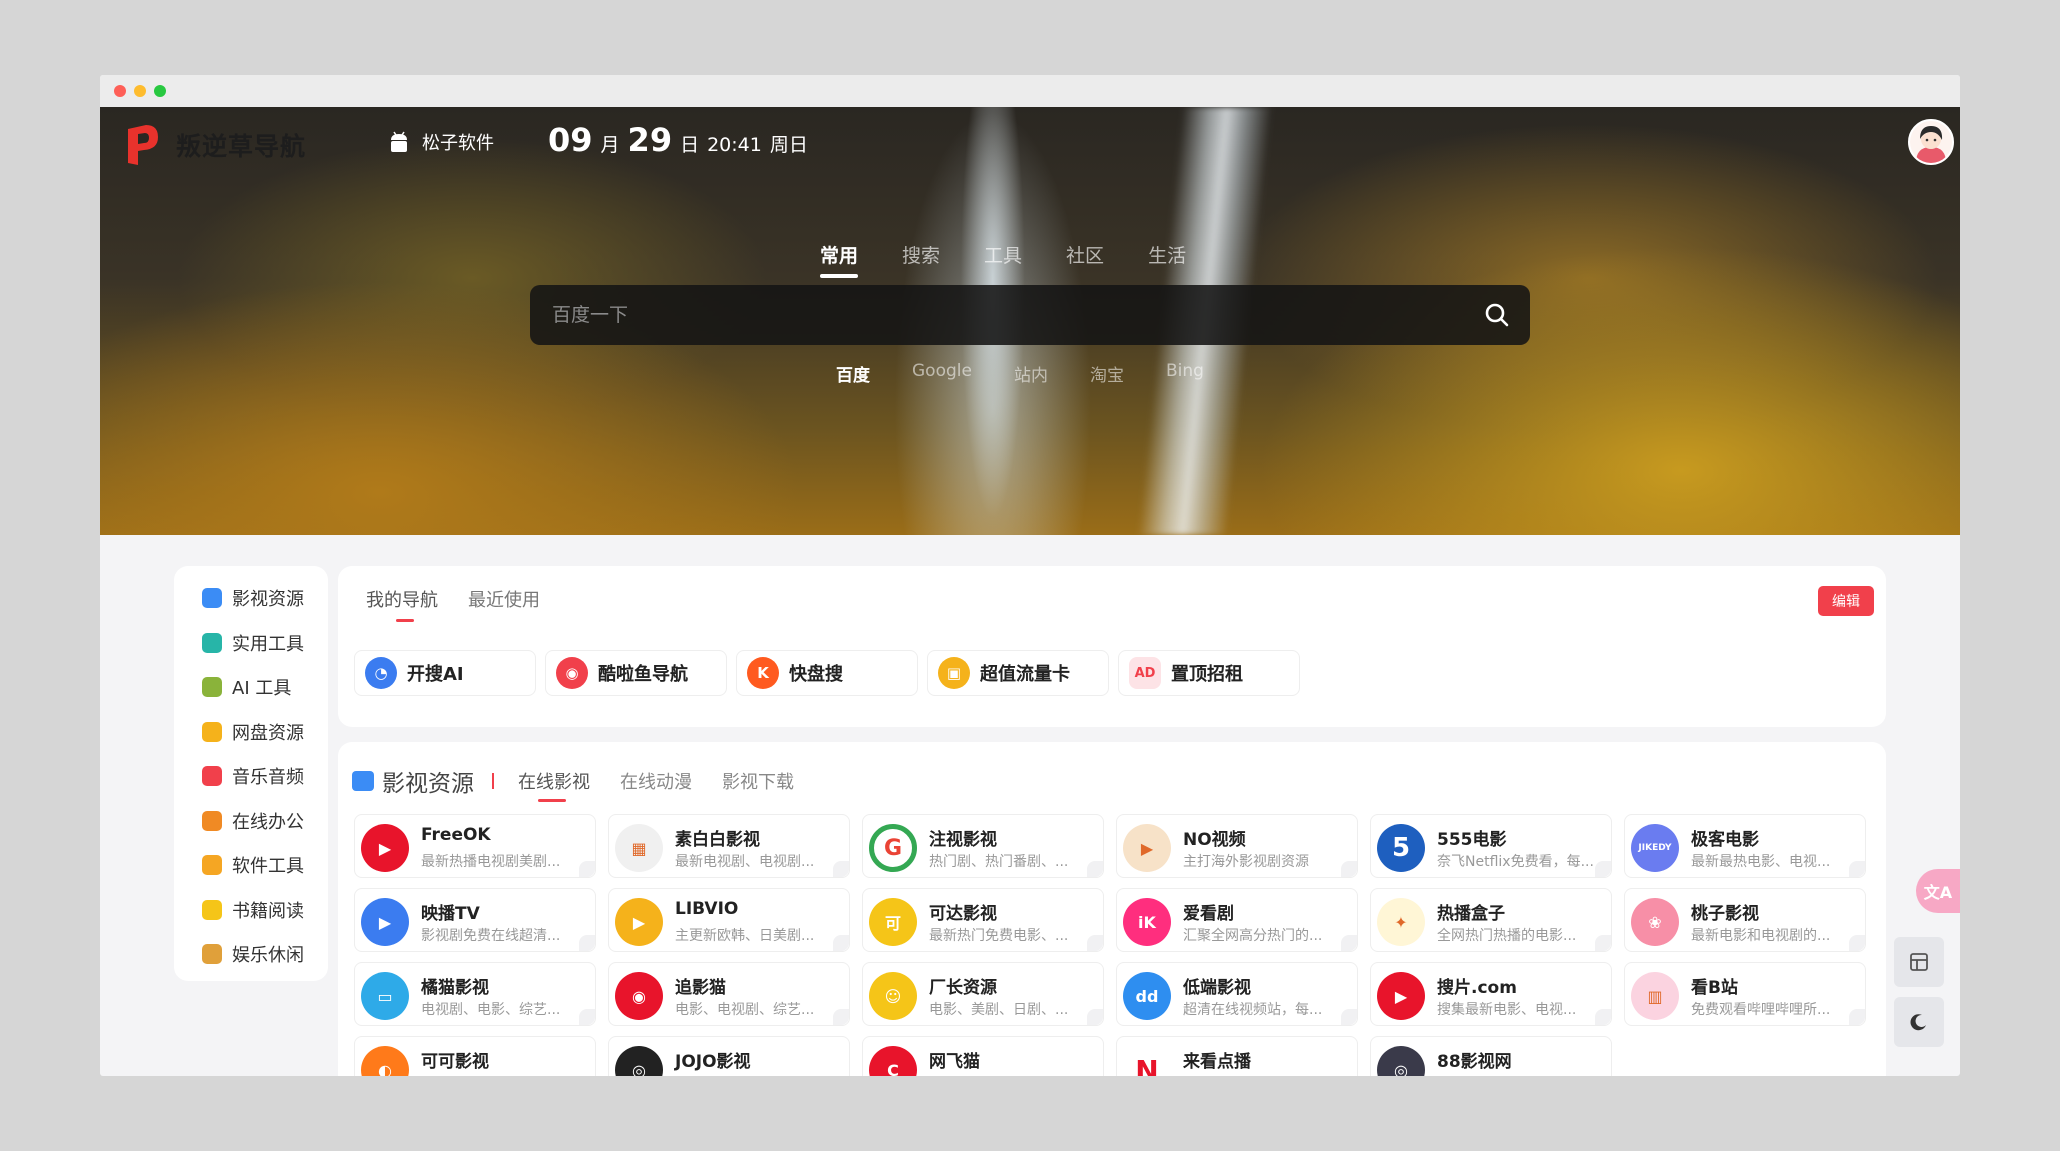 Image resolution: width=2060 pixels, height=1151 pixels. What do you see at coordinates (763, 673) in the screenshot?
I see `kuaipan-icon: K` at bounding box center [763, 673].